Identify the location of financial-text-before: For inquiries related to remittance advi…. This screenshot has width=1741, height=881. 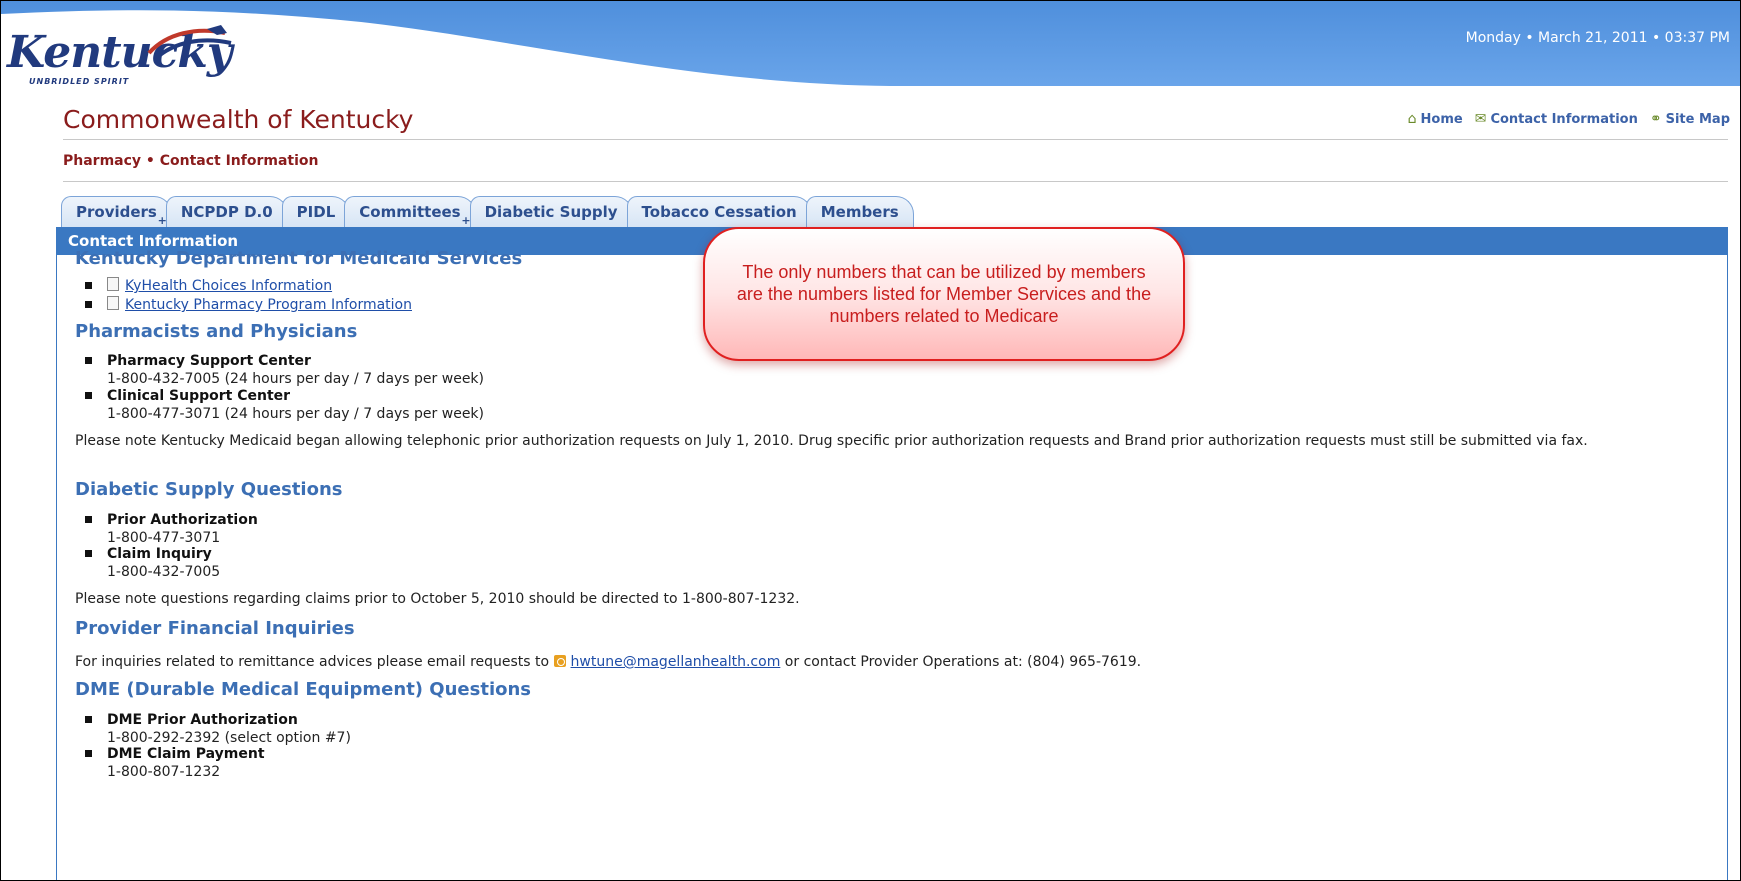
(312, 662).